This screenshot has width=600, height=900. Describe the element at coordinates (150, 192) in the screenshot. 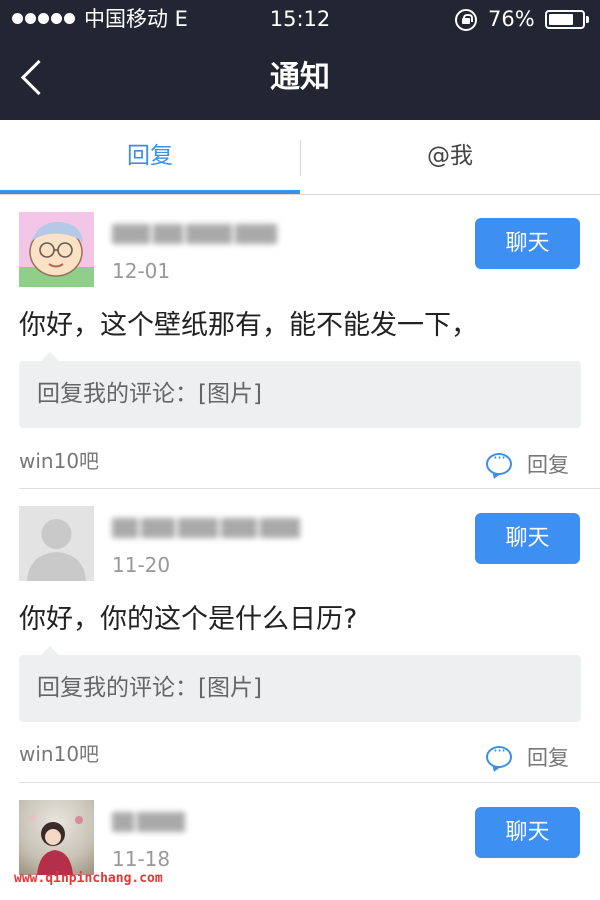

I see `active-tab-indicator` at that location.